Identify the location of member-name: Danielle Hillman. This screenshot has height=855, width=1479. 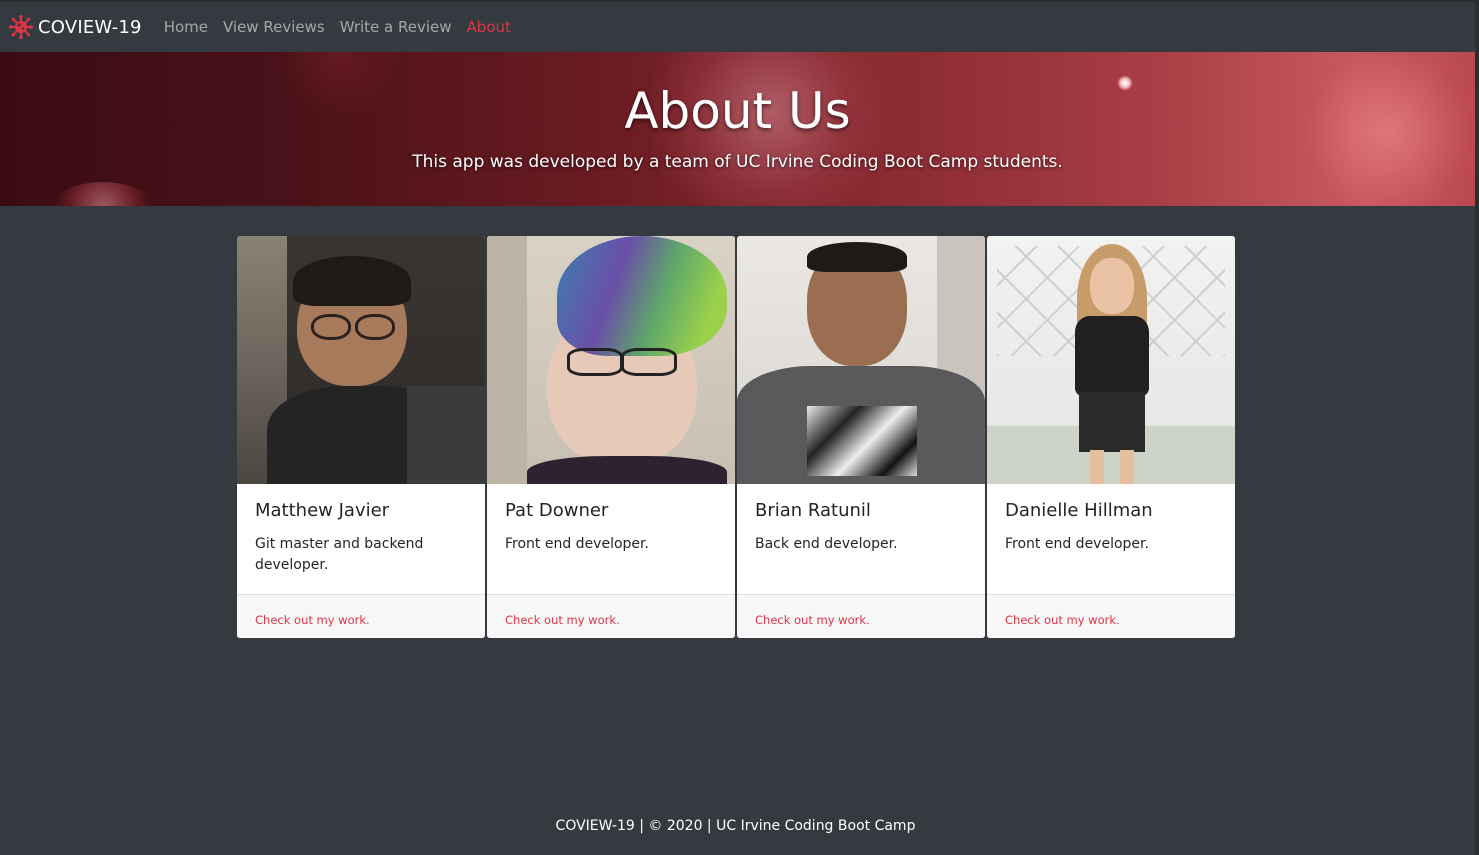
(1079, 510).